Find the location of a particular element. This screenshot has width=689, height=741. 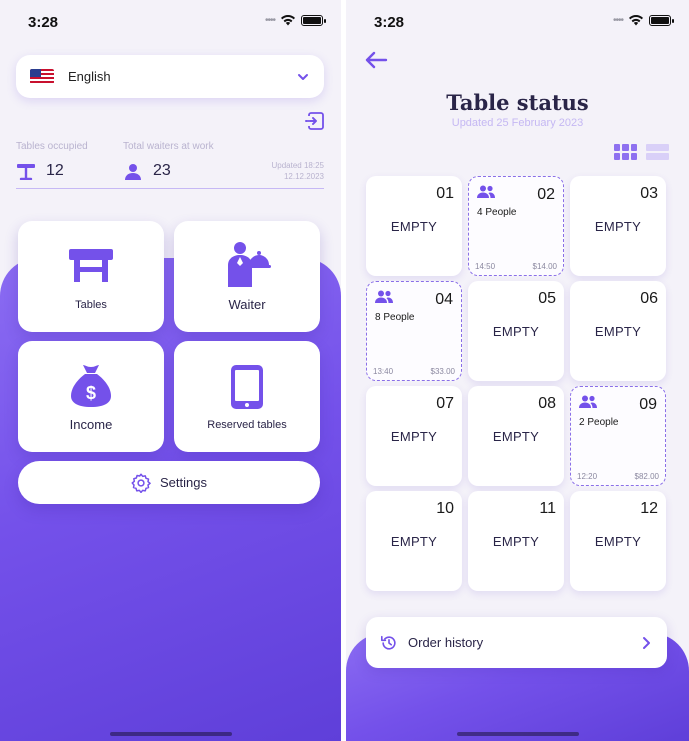

tables-card: Tables is located at coordinates (91, 276).